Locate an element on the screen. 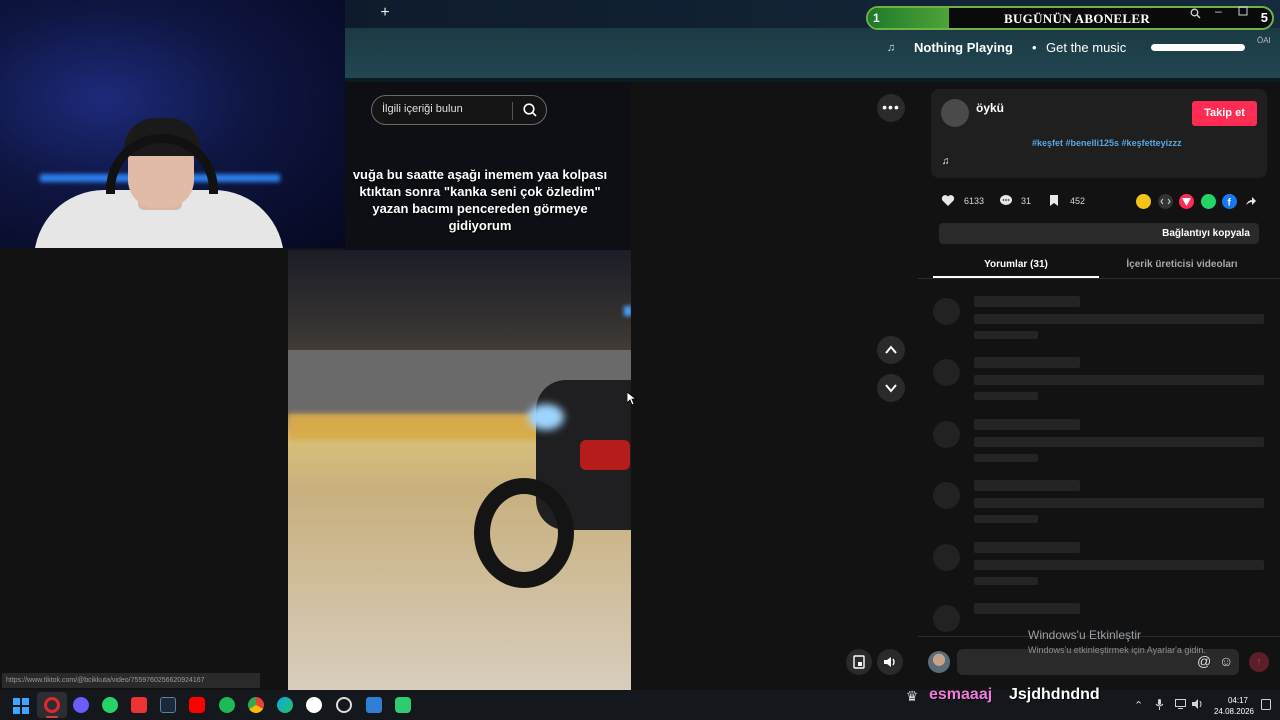 The height and width of the screenshot is (720, 1280). spotify-icon is located at coordinates (227, 705).